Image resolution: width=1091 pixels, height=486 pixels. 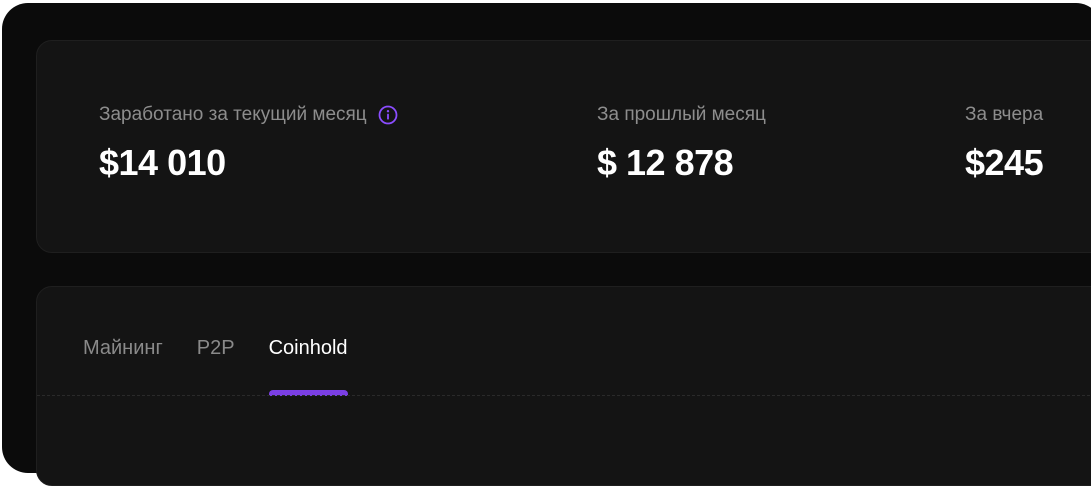 I want to click on stat-yesterday: За вчера $245, so click(x=1004, y=143).